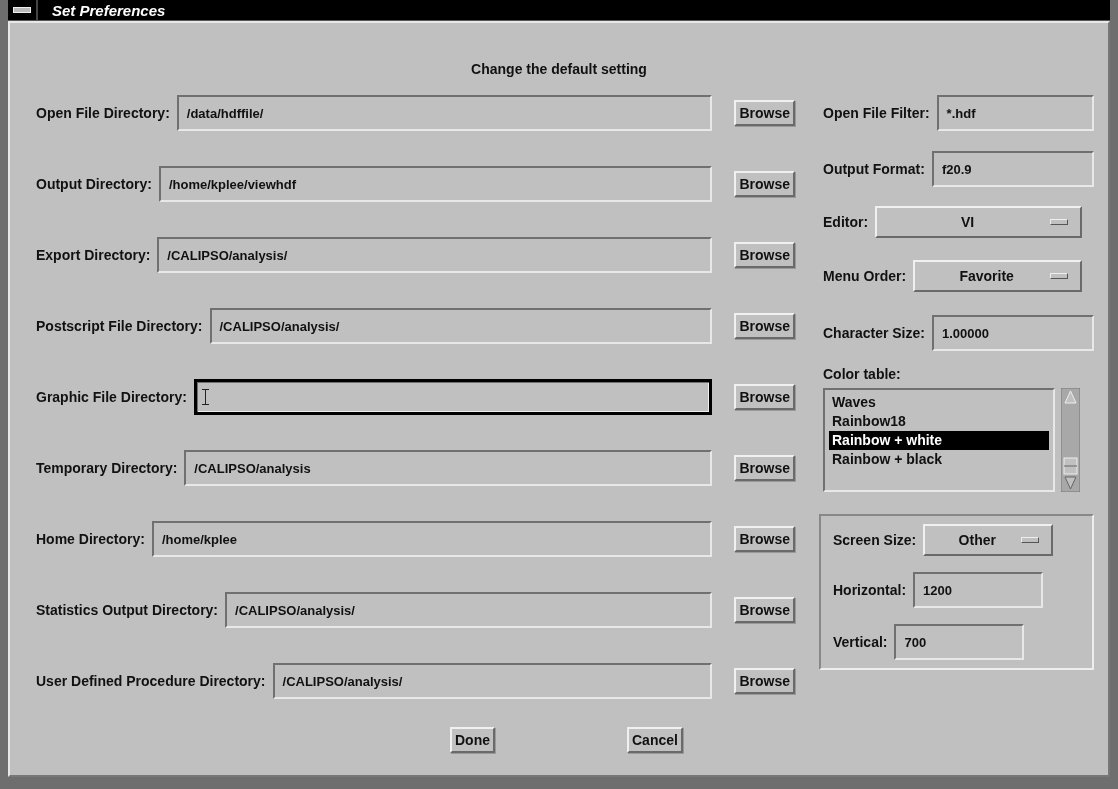 This screenshot has height=789, width=1118. I want to click on field-label: Editor:, so click(846, 222).